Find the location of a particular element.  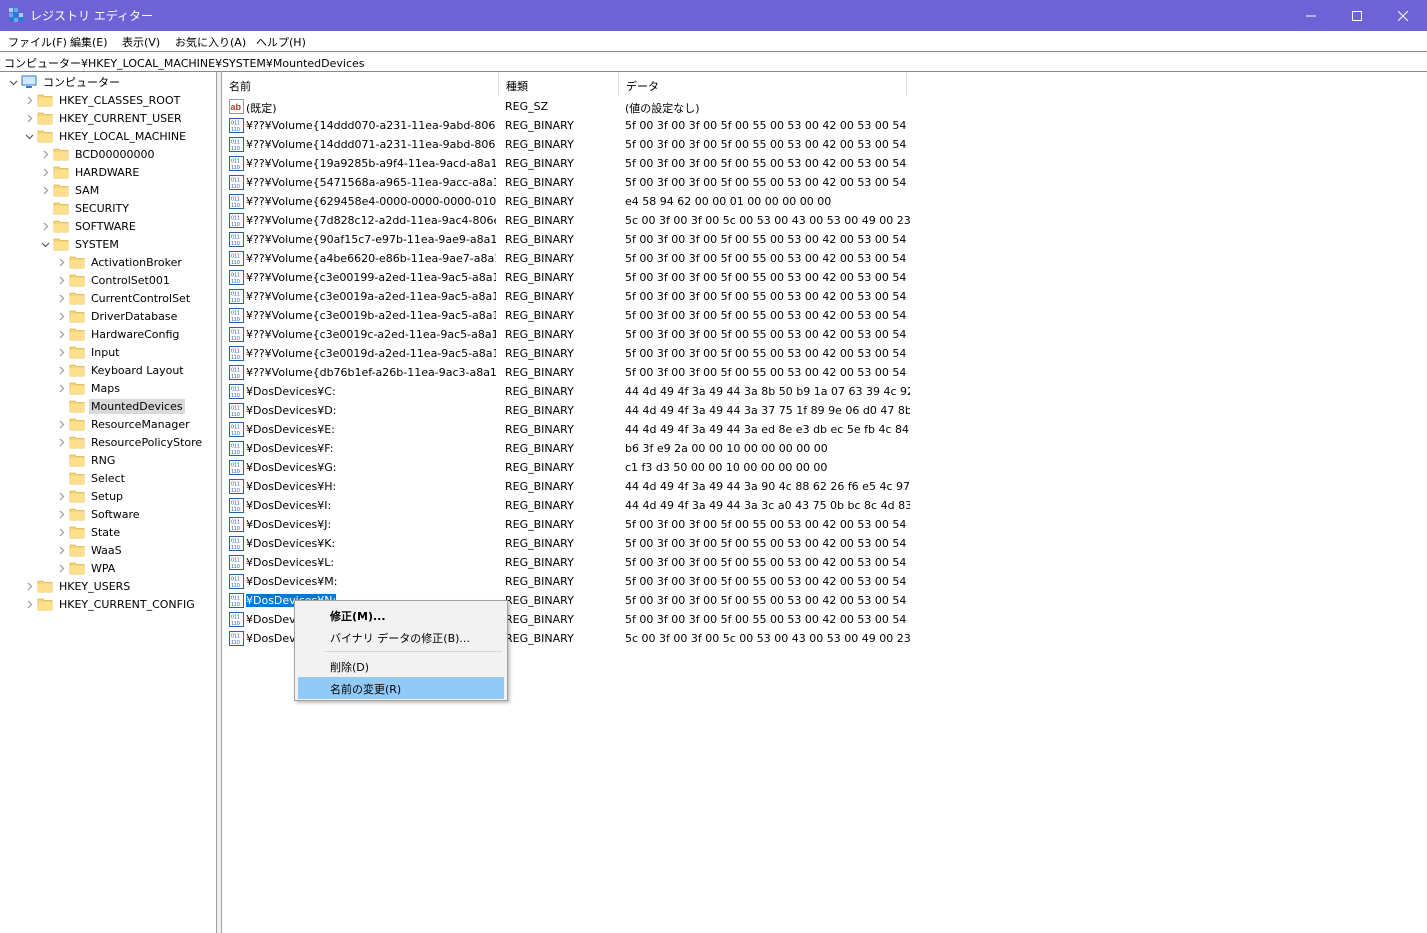

tree-item: SOFTWARE is located at coordinates (87, 226).